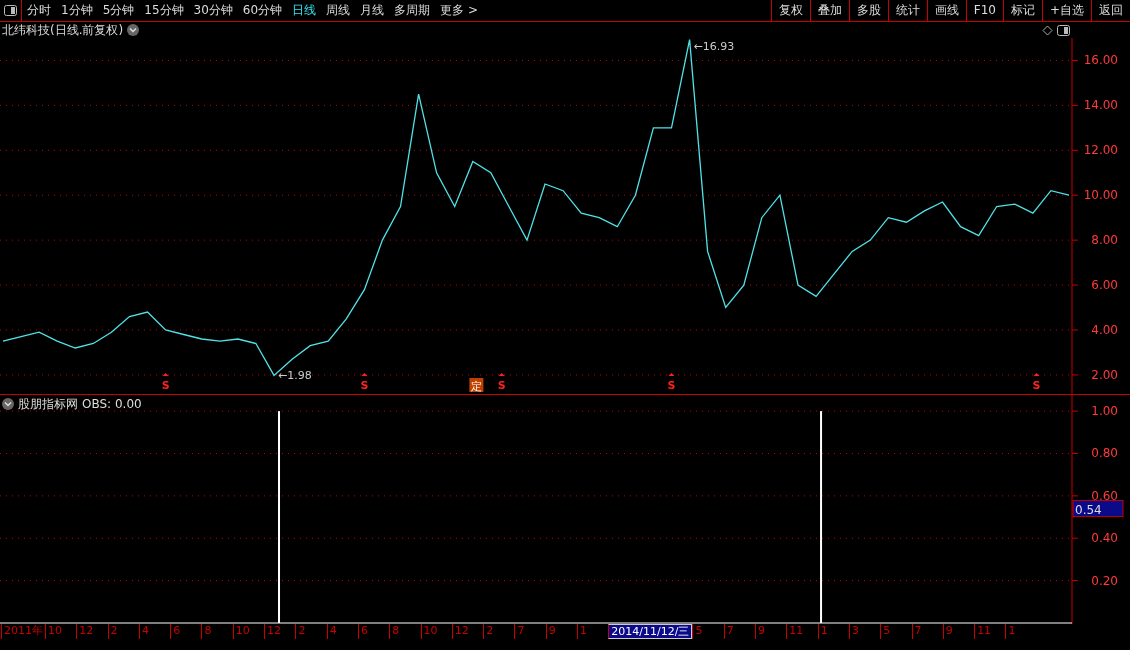 This screenshot has height=650, width=1130. Describe the element at coordinates (164, 10) in the screenshot. I see `period-tab: 15分钟` at that location.